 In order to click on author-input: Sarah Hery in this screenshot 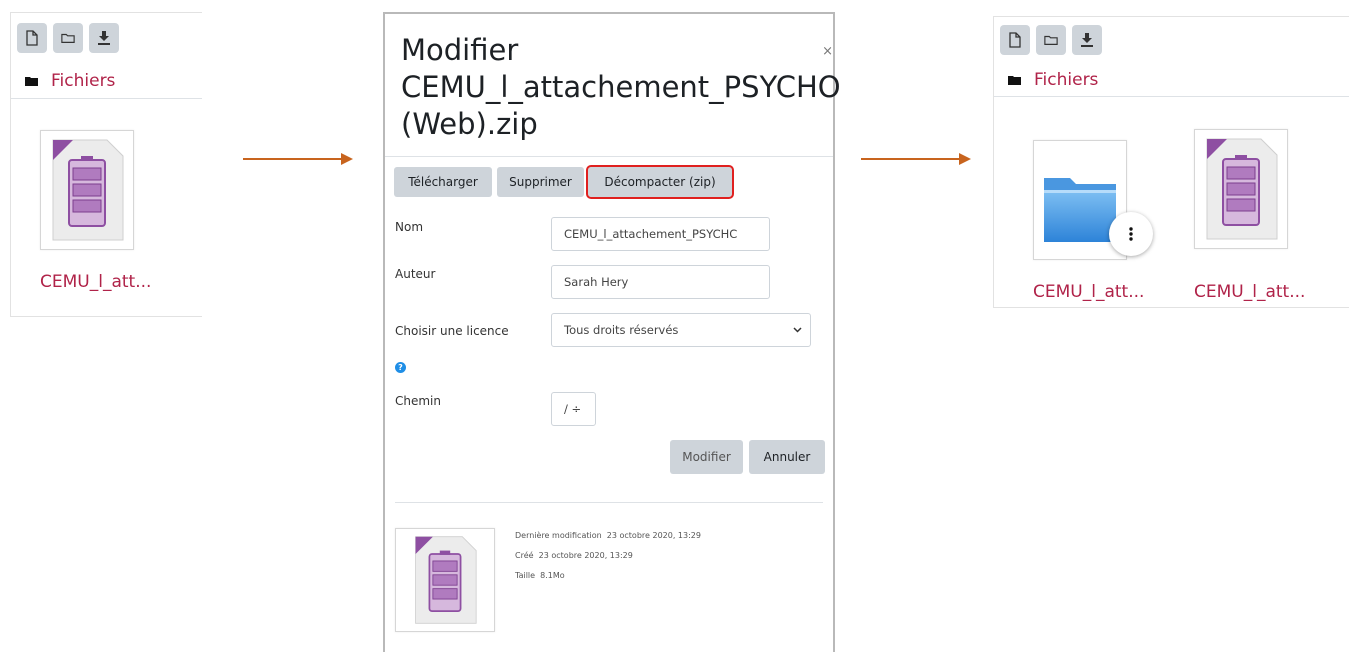, I will do `click(660, 282)`.